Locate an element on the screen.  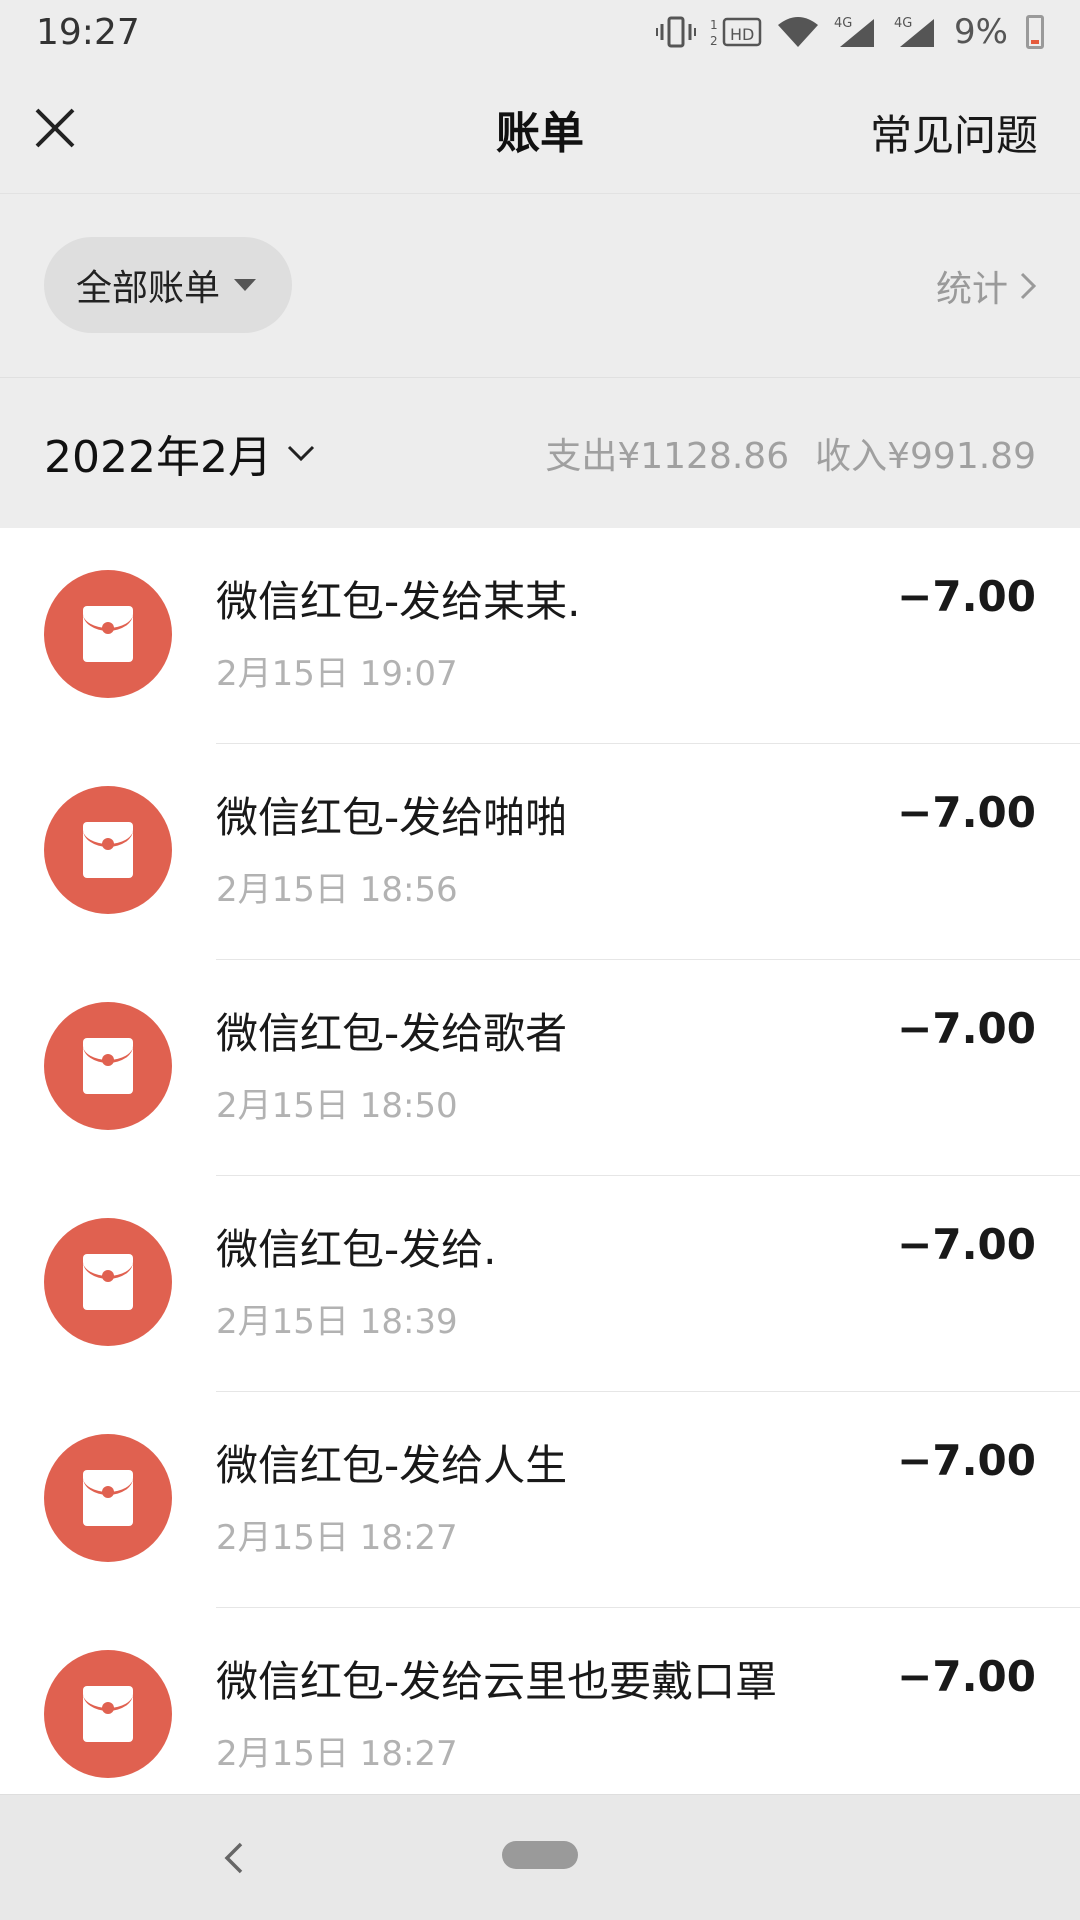
income-total: 收入¥991.89 is located at coordinates (925, 456).